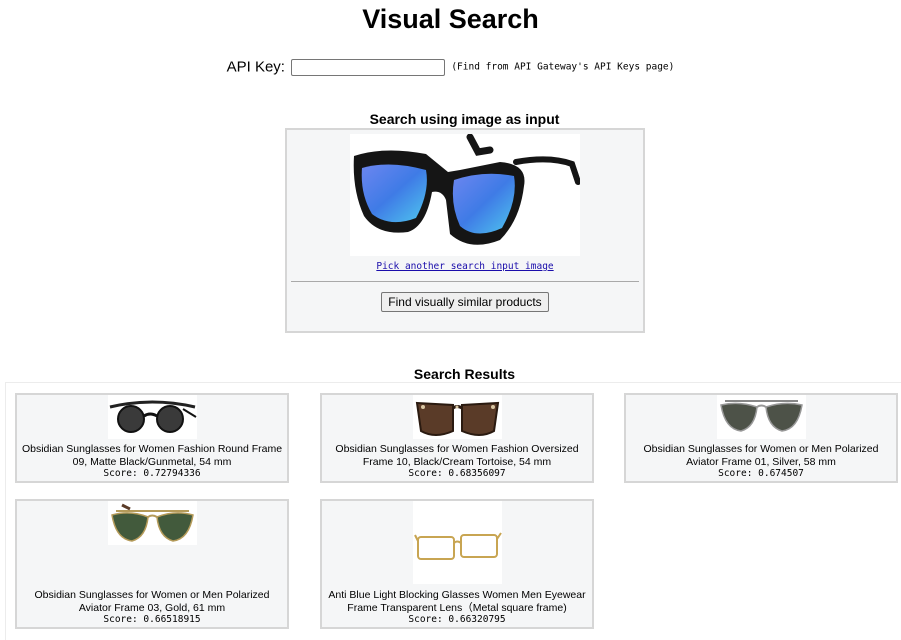  What do you see at coordinates (464, 374) in the screenshot?
I see `search-results-heading: Search Results` at bounding box center [464, 374].